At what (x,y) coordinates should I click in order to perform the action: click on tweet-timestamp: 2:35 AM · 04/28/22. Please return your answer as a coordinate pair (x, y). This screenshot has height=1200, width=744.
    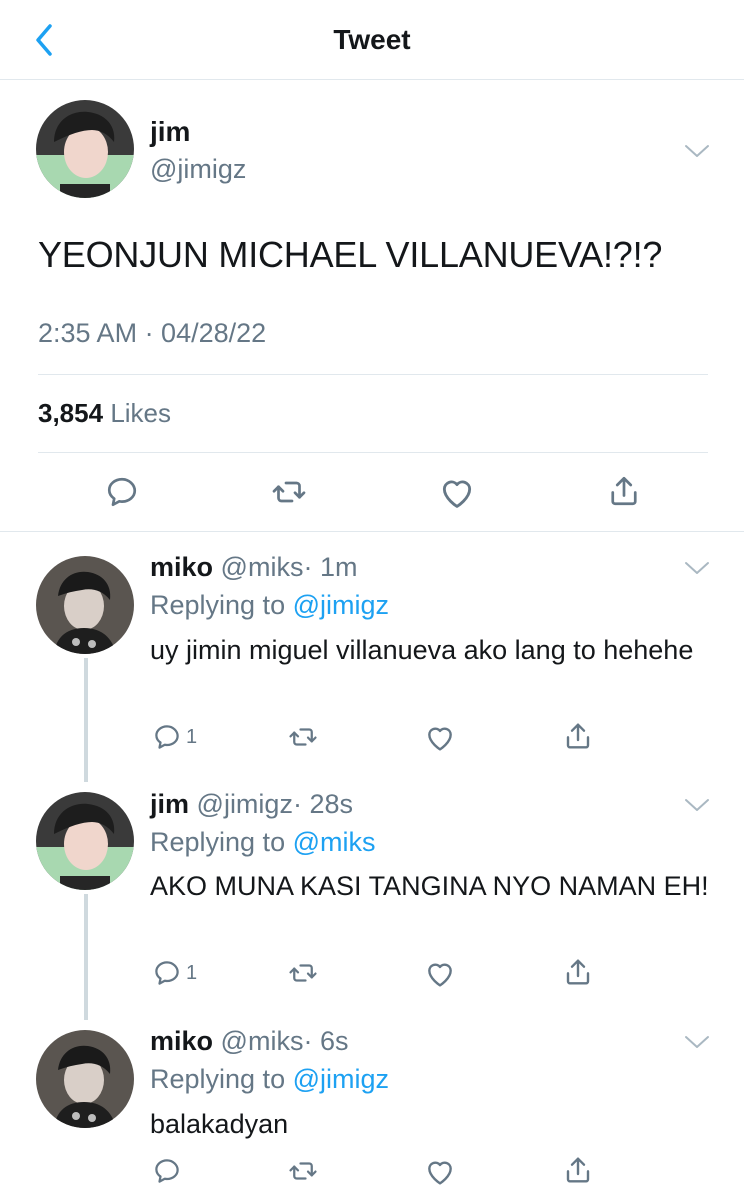
    Looking at the image, I should click on (152, 333).